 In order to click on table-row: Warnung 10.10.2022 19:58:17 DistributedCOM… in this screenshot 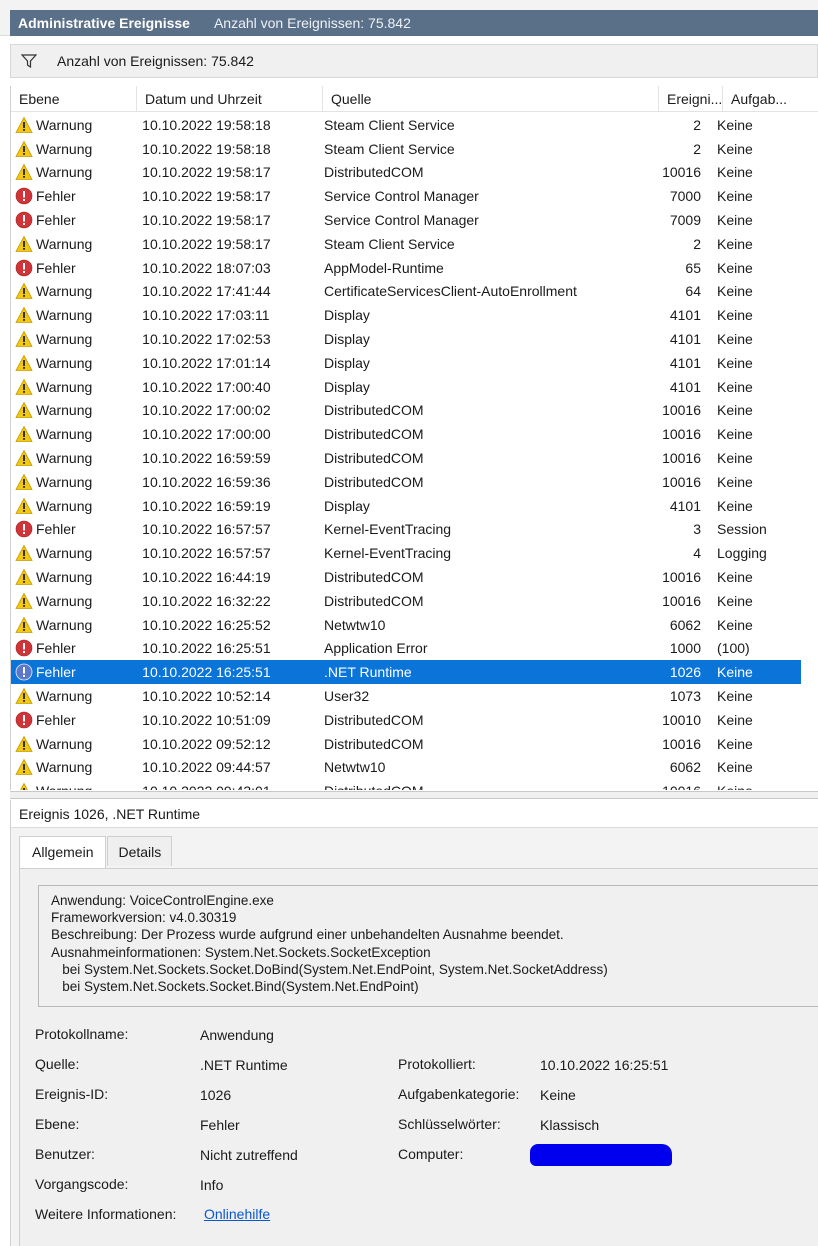, I will do `click(406, 173)`.